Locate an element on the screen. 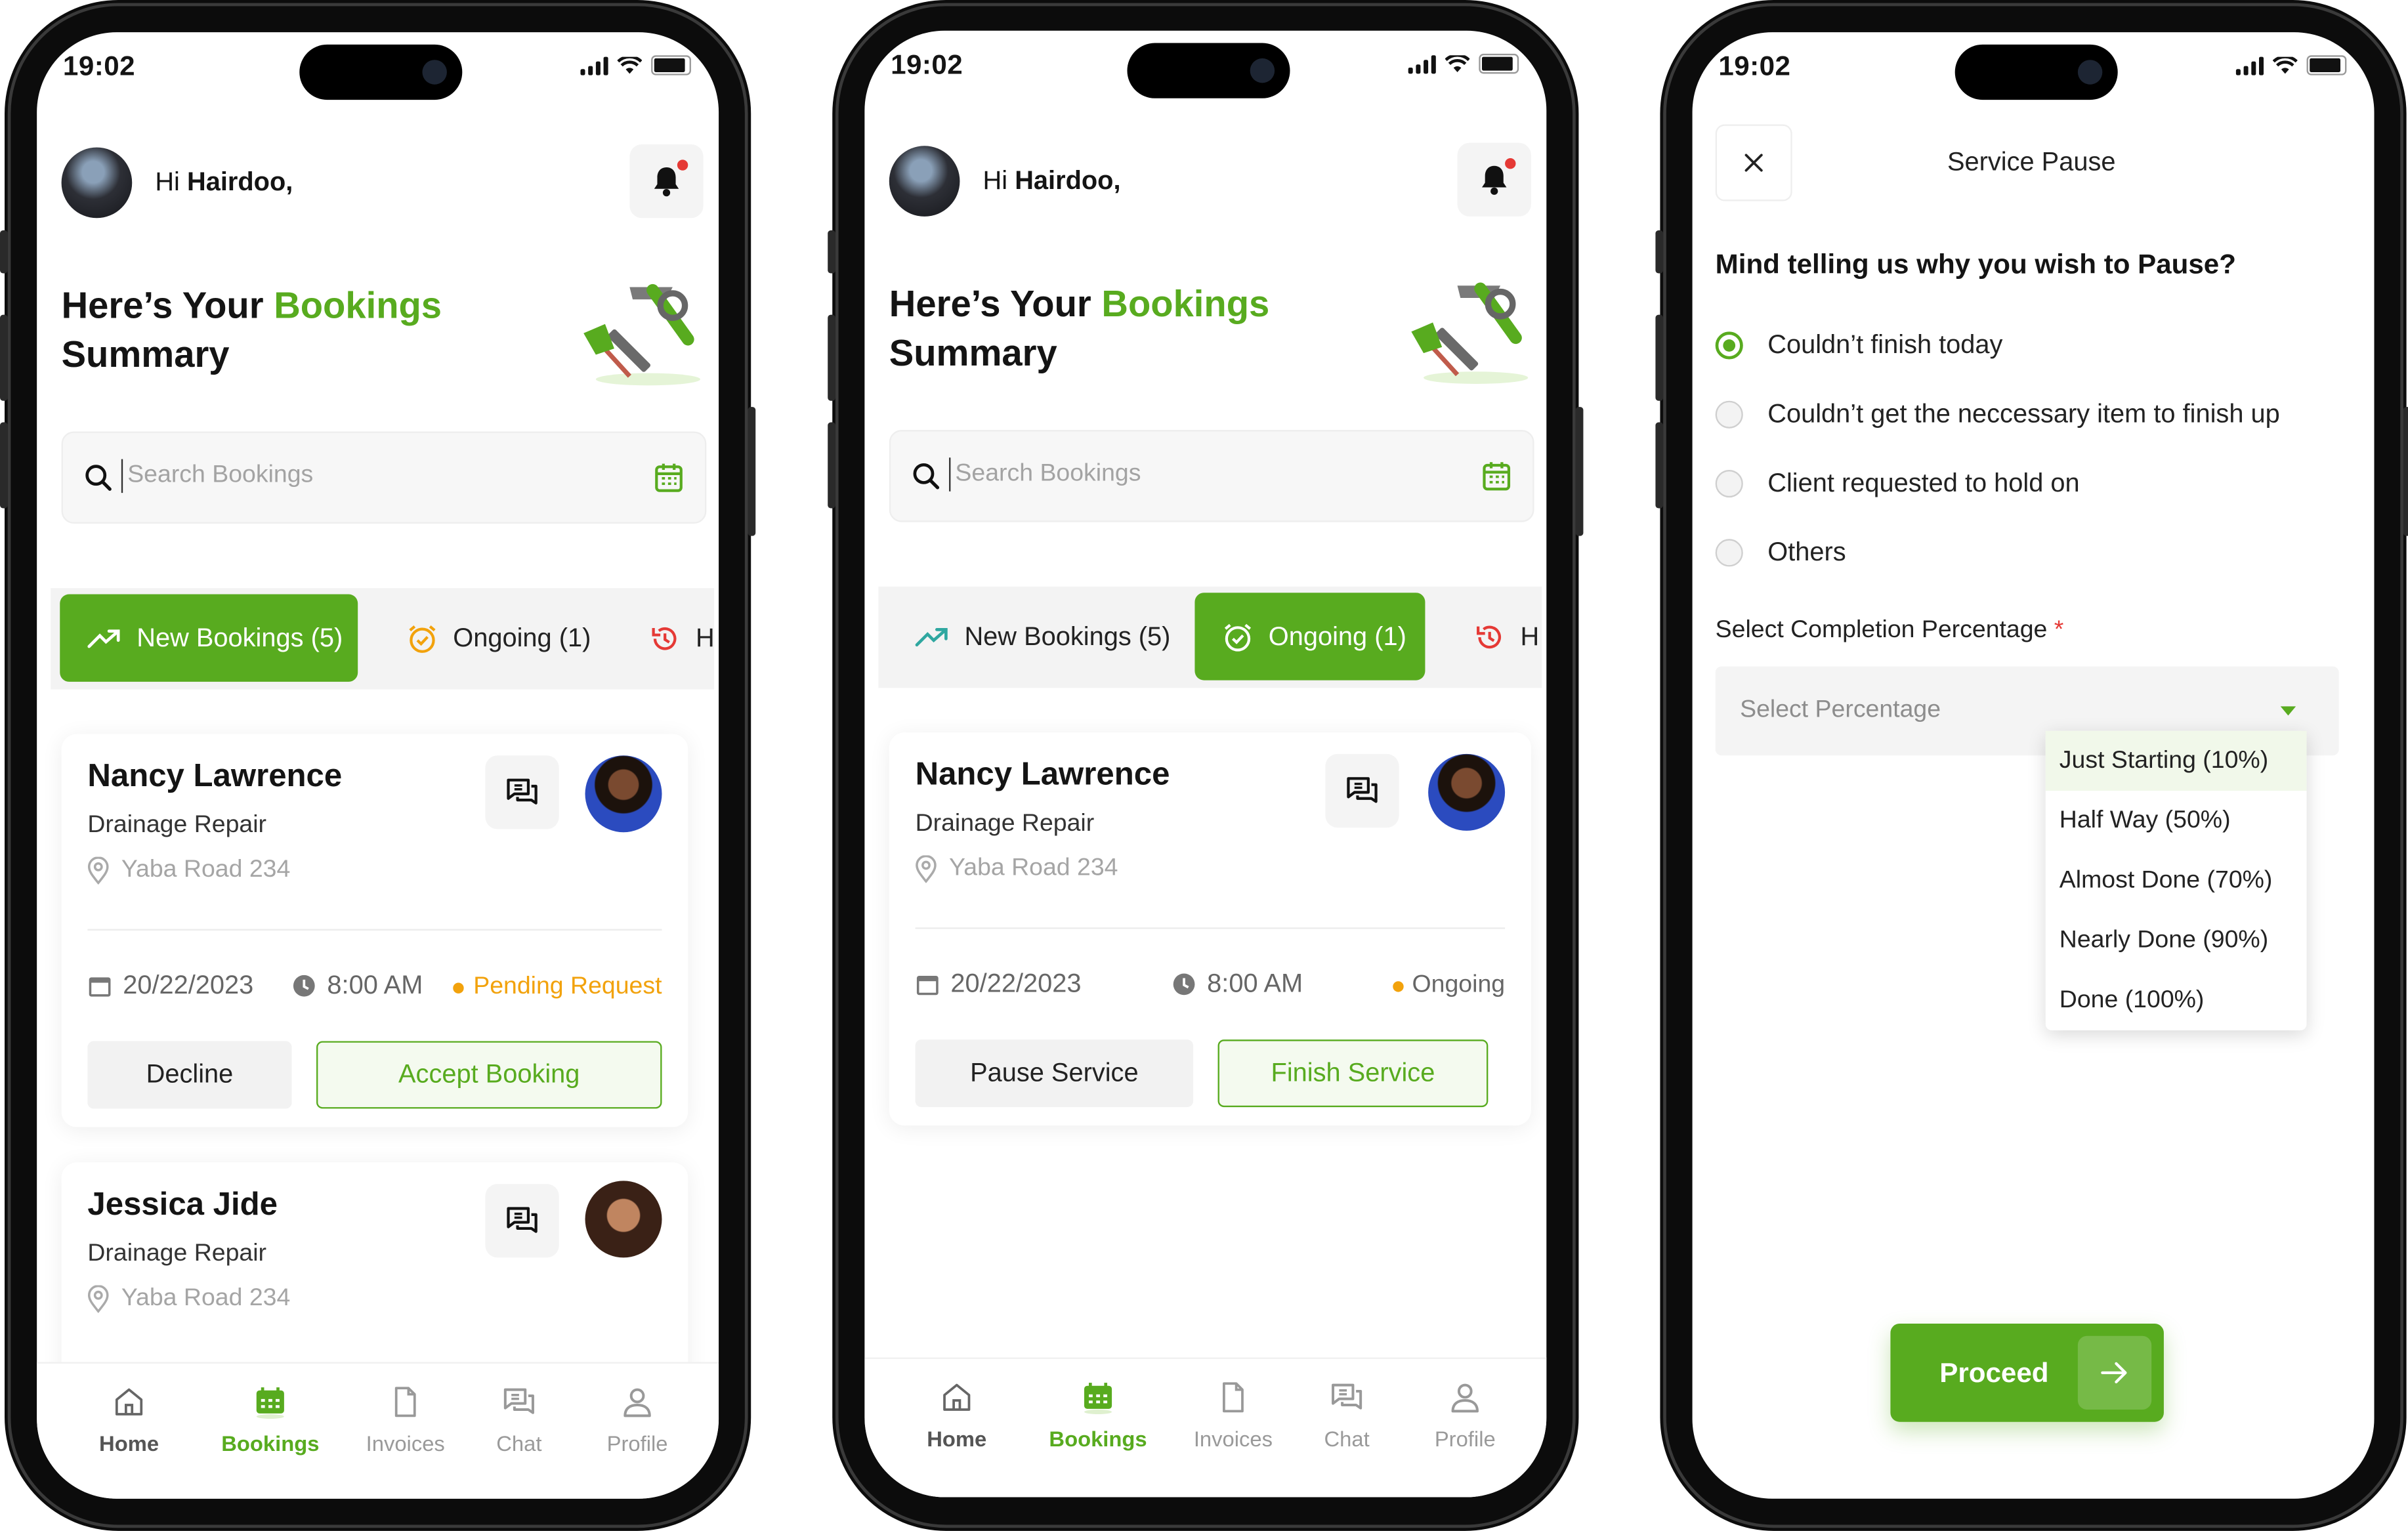 This screenshot has width=2408, height=1531. trending-up-icon is located at coordinates (931, 636).